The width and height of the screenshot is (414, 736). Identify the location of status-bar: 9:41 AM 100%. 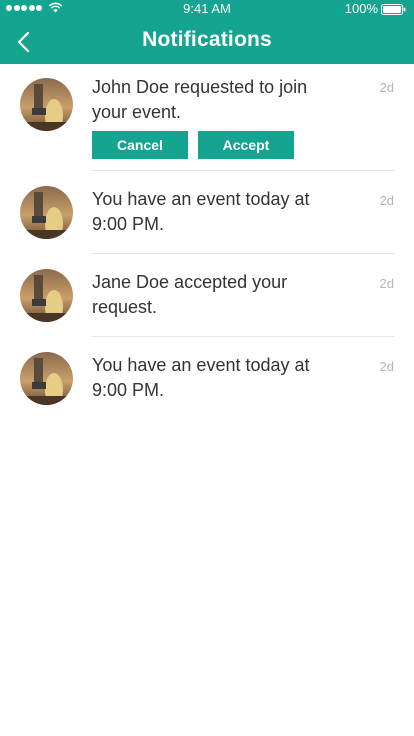
(207, 9).